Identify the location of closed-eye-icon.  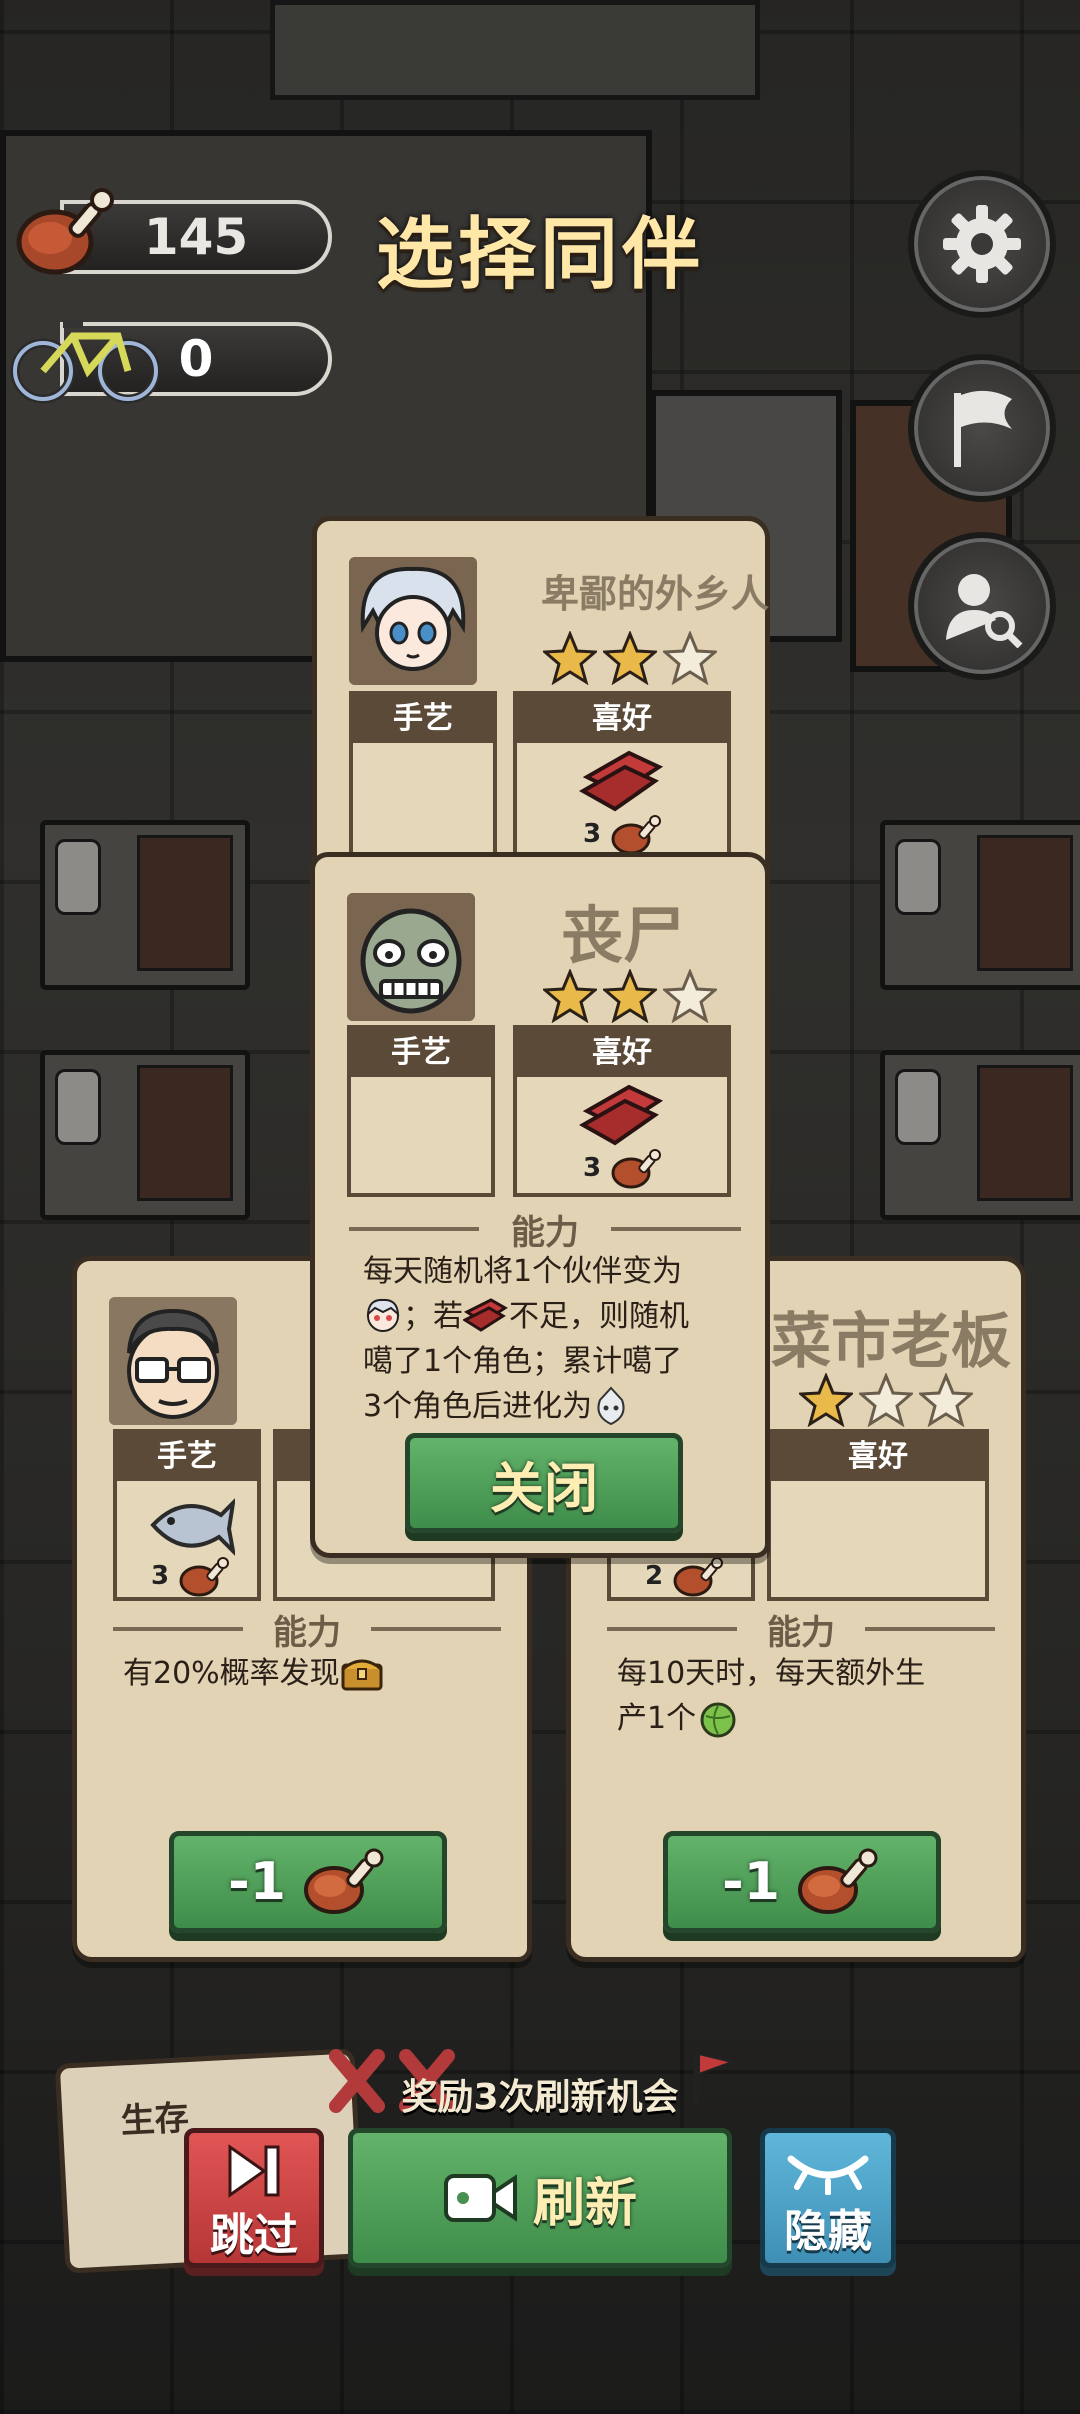
(828, 2175).